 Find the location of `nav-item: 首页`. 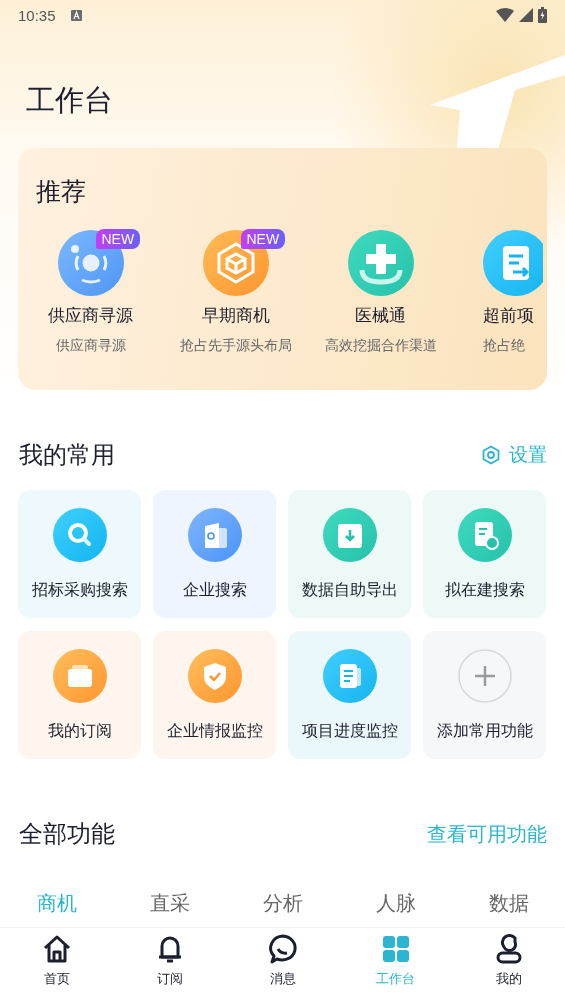

nav-item: 首页 is located at coordinates (56, 966).